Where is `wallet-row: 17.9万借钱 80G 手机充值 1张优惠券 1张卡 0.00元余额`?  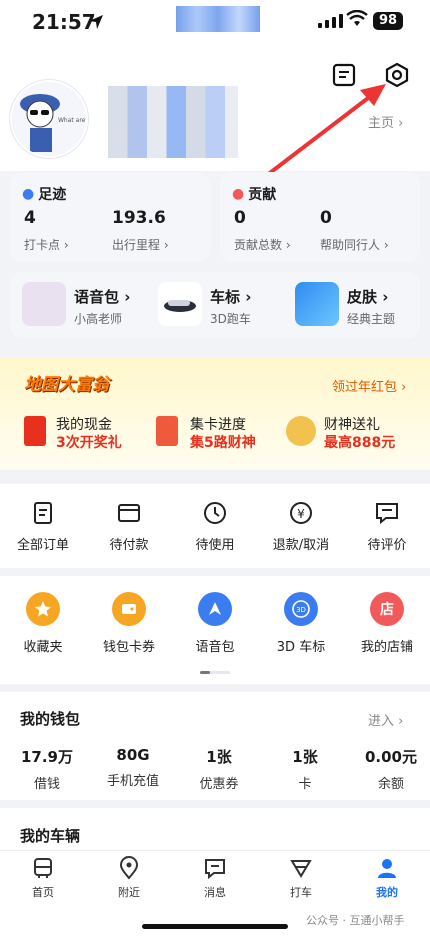 wallet-row: 17.9万借钱 80G 手机充值 1张优惠券 1张卡 0.00元余额 is located at coordinates (217, 769).